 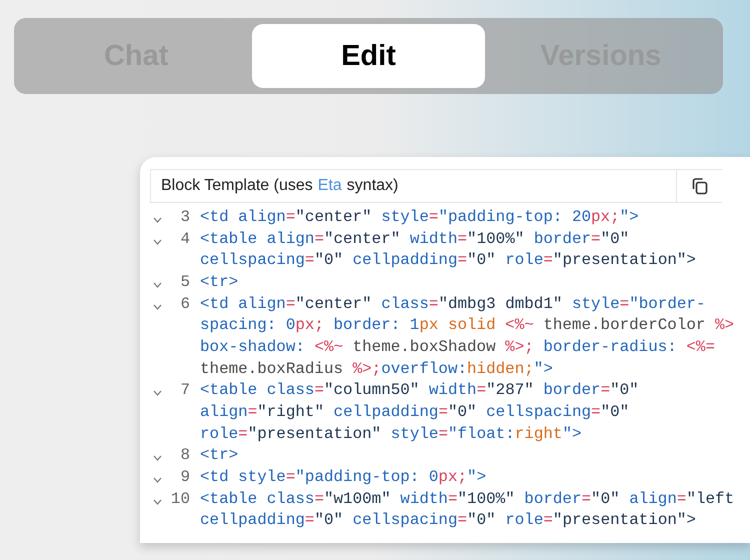 What do you see at coordinates (185, 217) in the screenshot?
I see `line-number: 3` at bounding box center [185, 217].